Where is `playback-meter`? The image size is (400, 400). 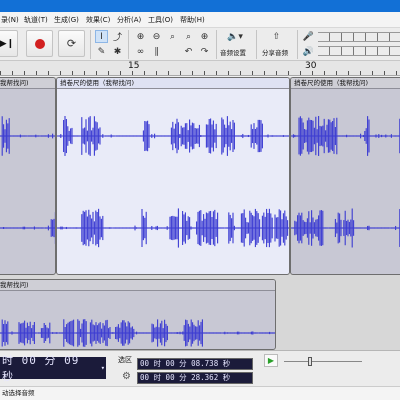
playback-meter is located at coordinates (359, 51).